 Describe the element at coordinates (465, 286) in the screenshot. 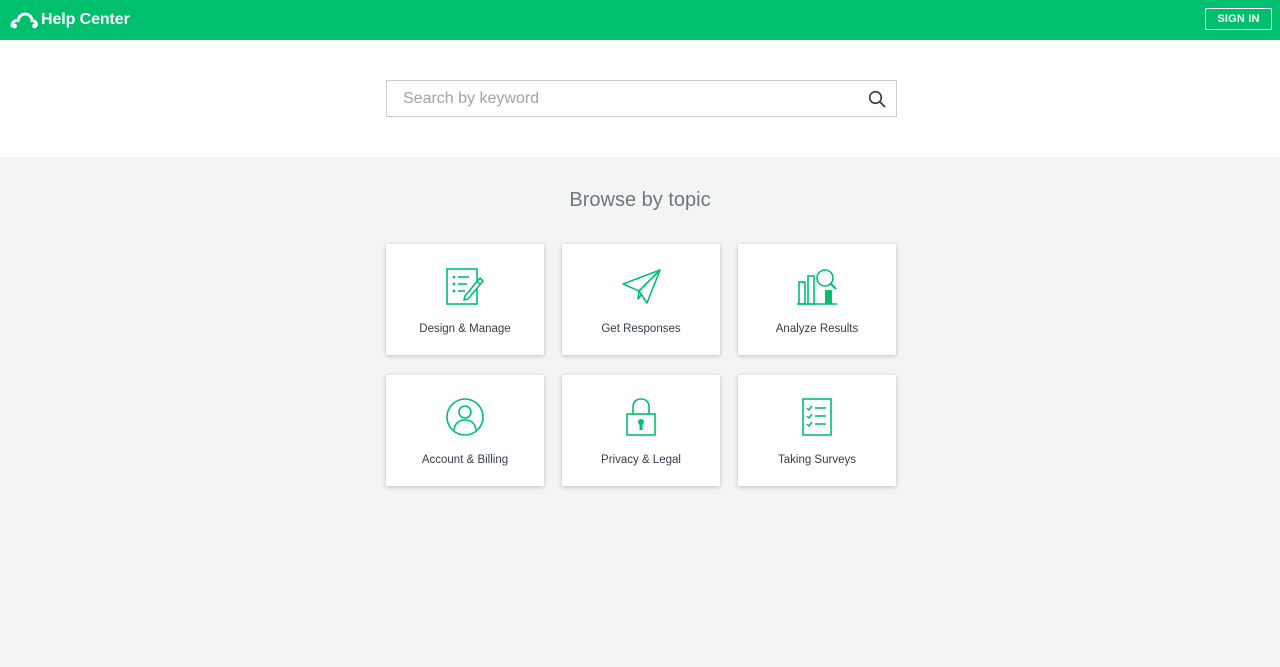

I see `survey-edit-icon` at that location.